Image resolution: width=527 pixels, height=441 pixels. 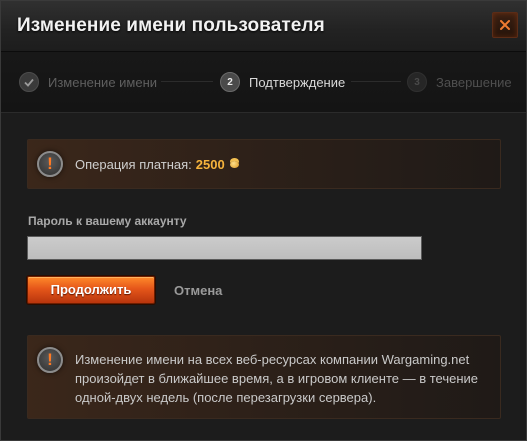 I want to click on title-bar: Изменение имени пользователя, so click(x=263, y=26).